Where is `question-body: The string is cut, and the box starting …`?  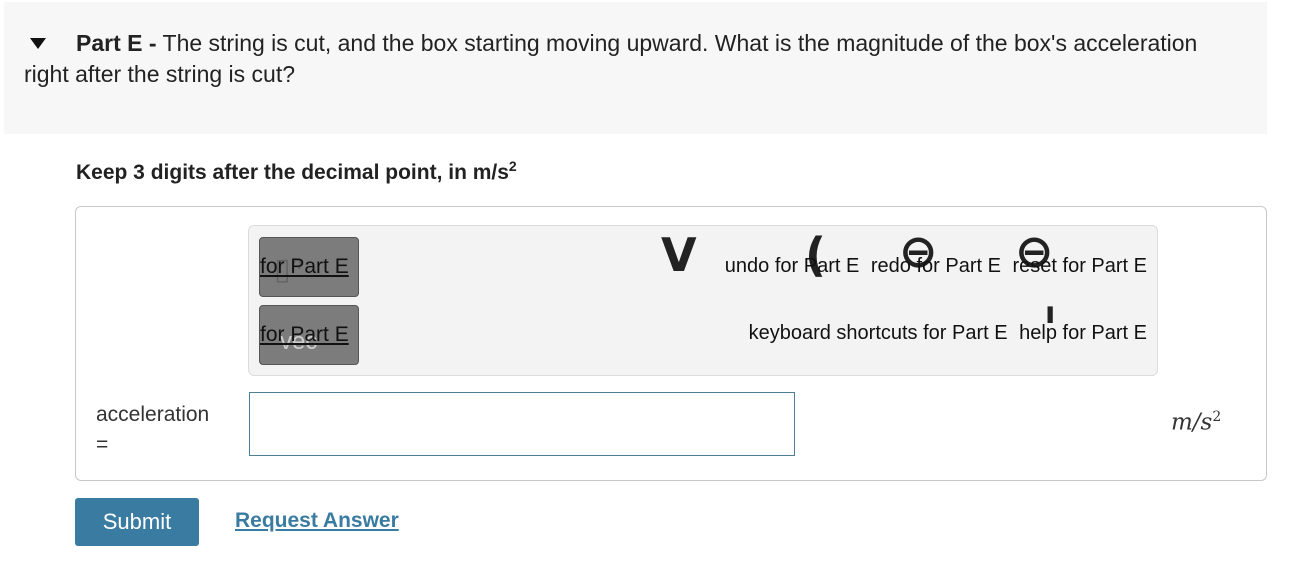
question-body: The string is cut, and the box starting … is located at coordinates (611, 58).